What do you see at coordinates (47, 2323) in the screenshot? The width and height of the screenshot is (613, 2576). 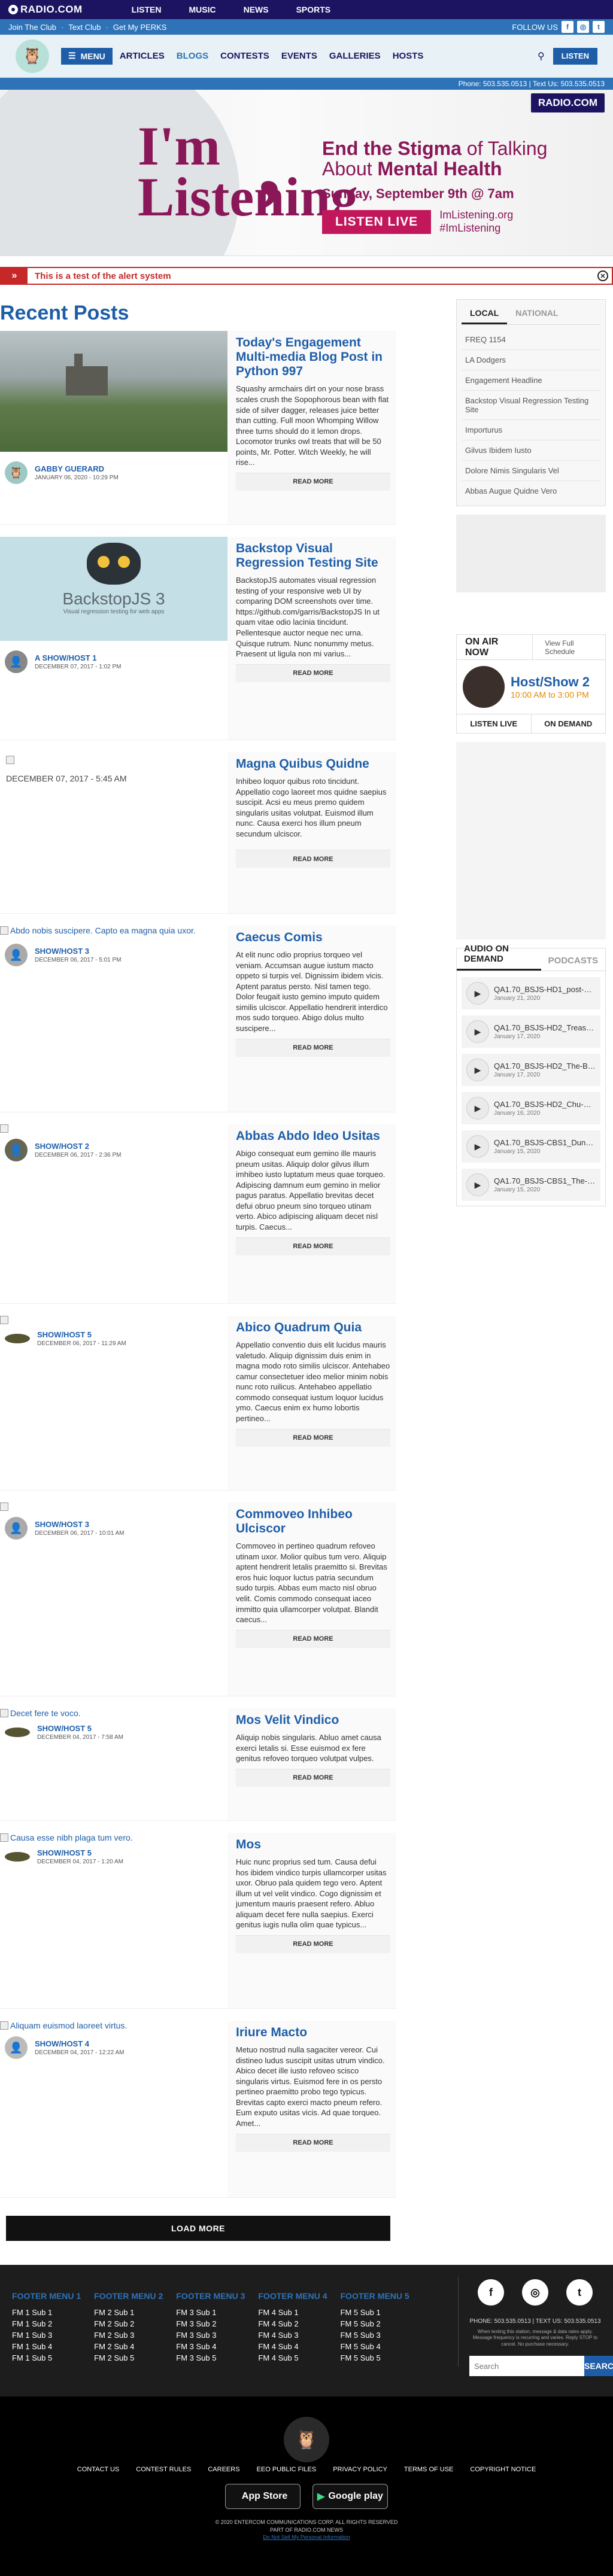 I see `footer-link: FM 1 Sub 2` at bounding box center [47, 2323].